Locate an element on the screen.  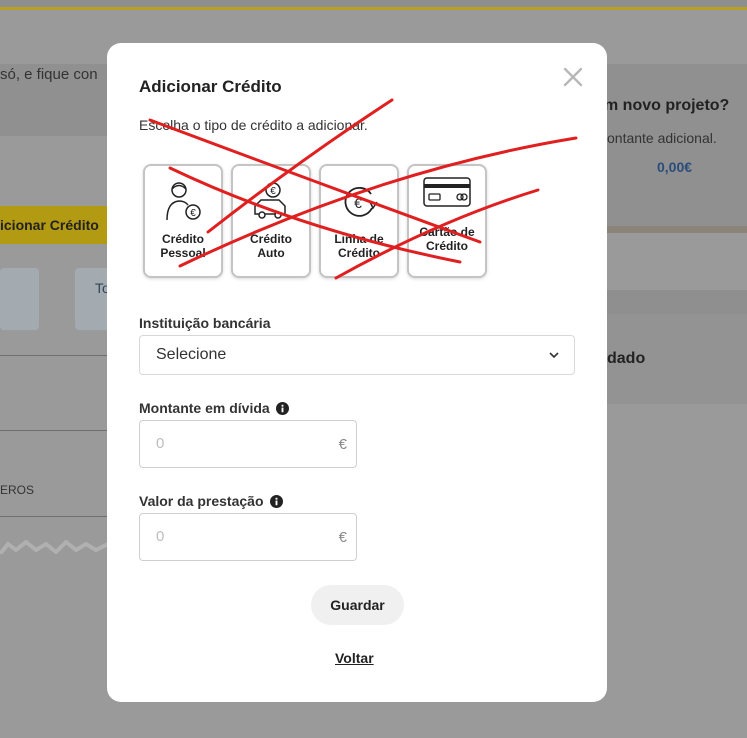
bg-right-separator is located at coordinates (677, 229).